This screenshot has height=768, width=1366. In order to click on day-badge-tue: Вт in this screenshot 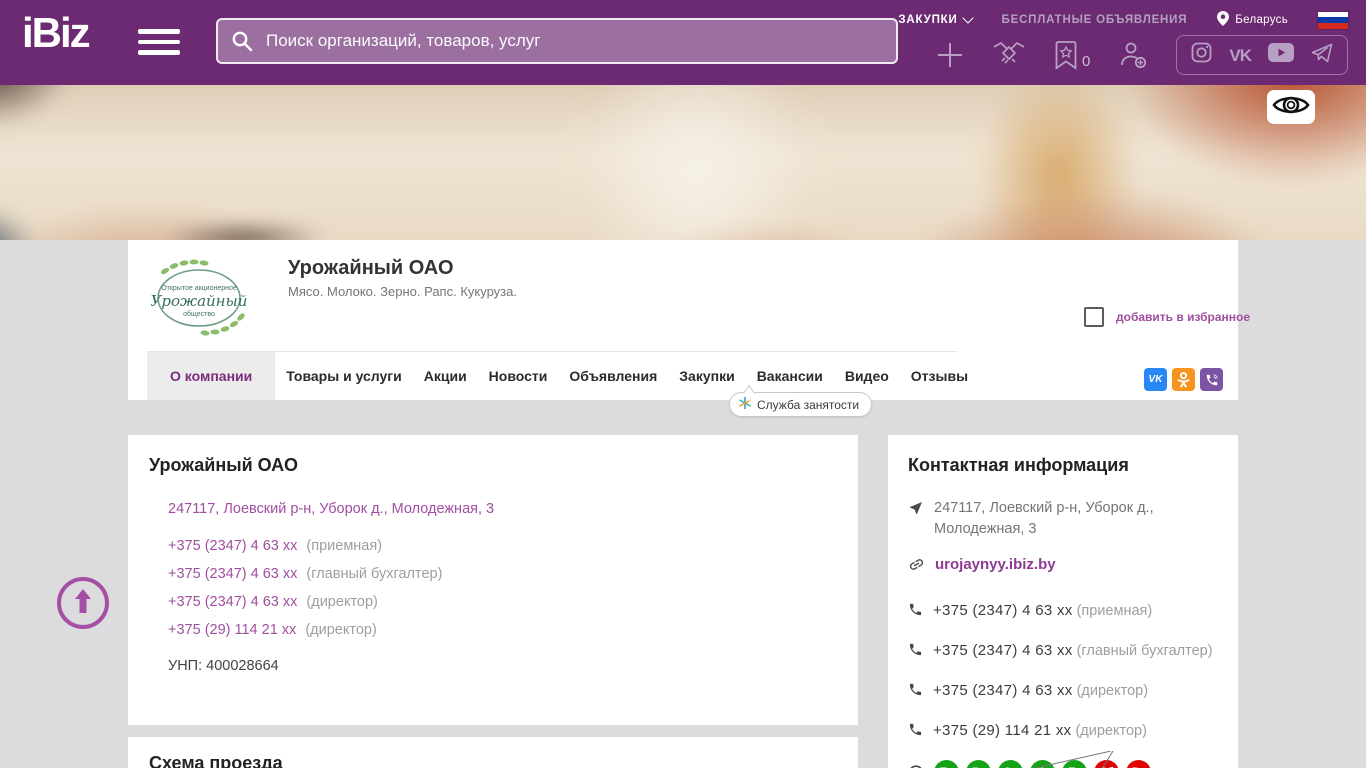, I will do `click(979, 764)`.